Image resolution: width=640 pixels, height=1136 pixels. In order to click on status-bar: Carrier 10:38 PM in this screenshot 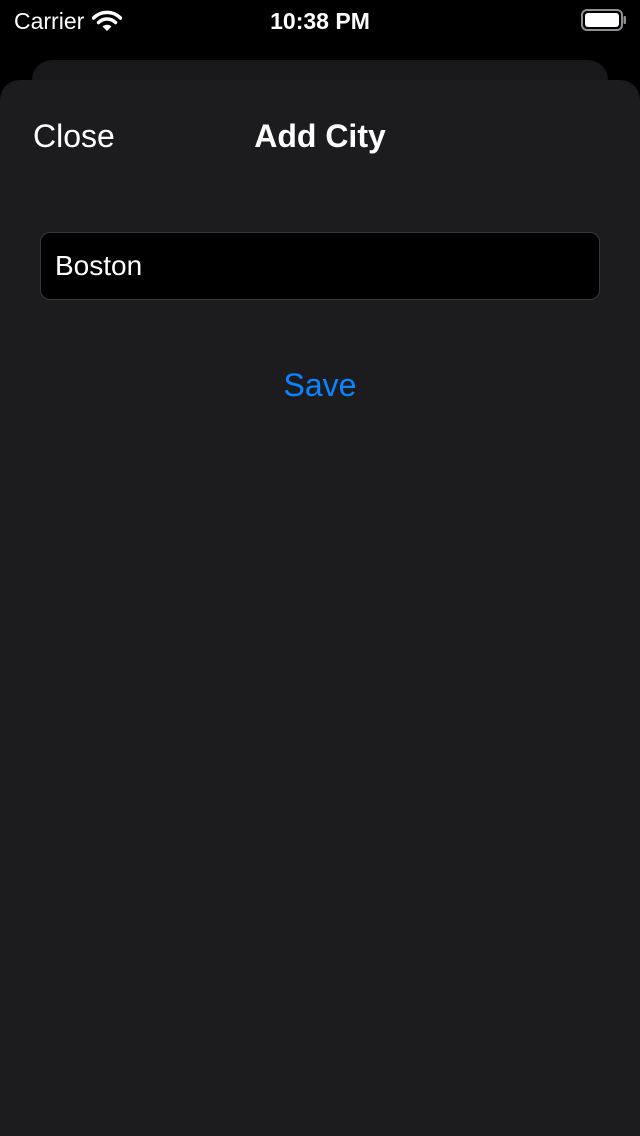, I will do `click(320, 20)`.